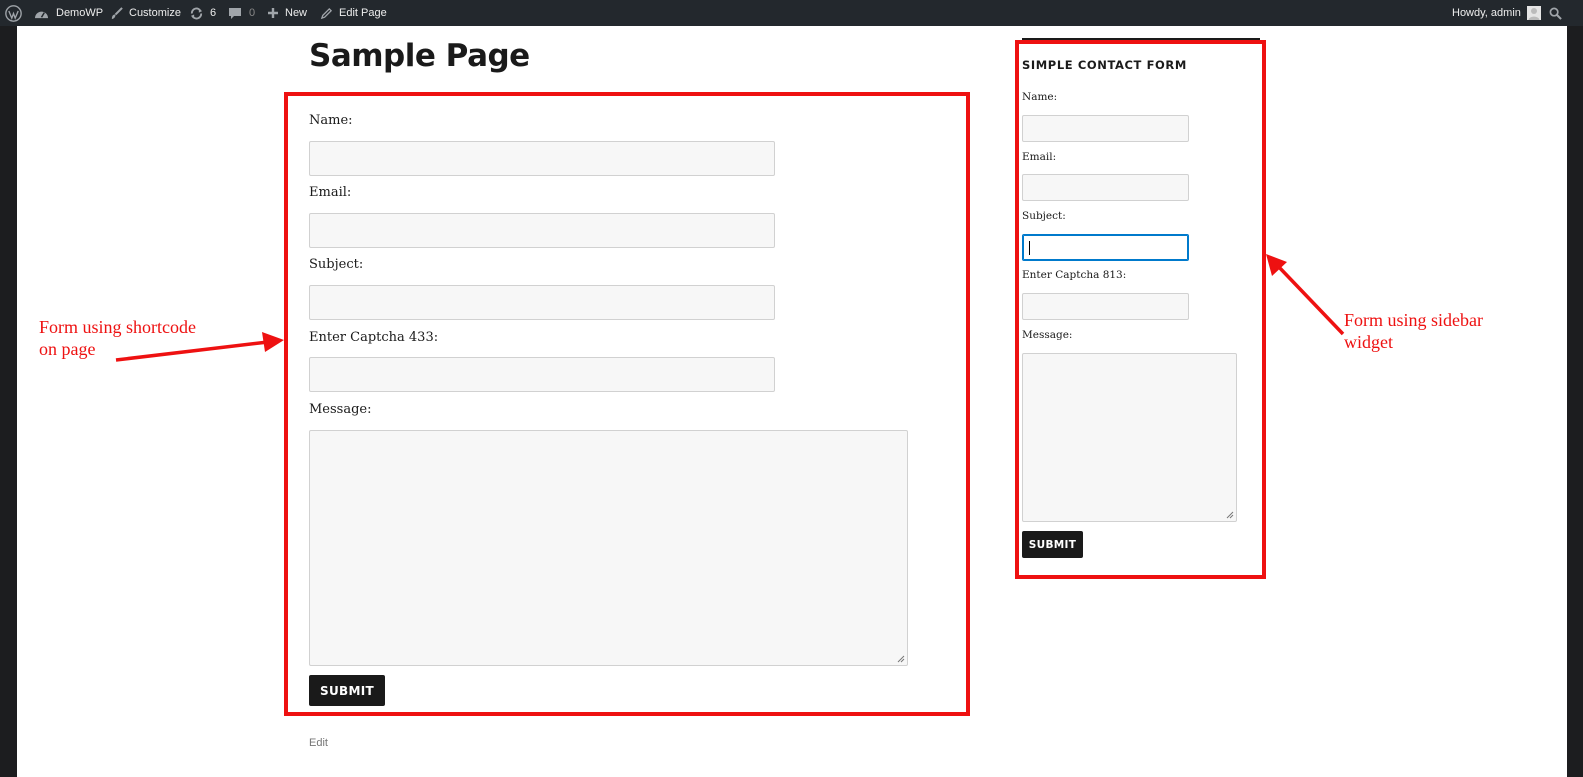 Image resolution: width=1583 pixels, height=777 pixels. What do you see at coordinates (1305, 295) in the screenshot?
I see `arrow-to-widget-form` at bounding box center [1305, 295].